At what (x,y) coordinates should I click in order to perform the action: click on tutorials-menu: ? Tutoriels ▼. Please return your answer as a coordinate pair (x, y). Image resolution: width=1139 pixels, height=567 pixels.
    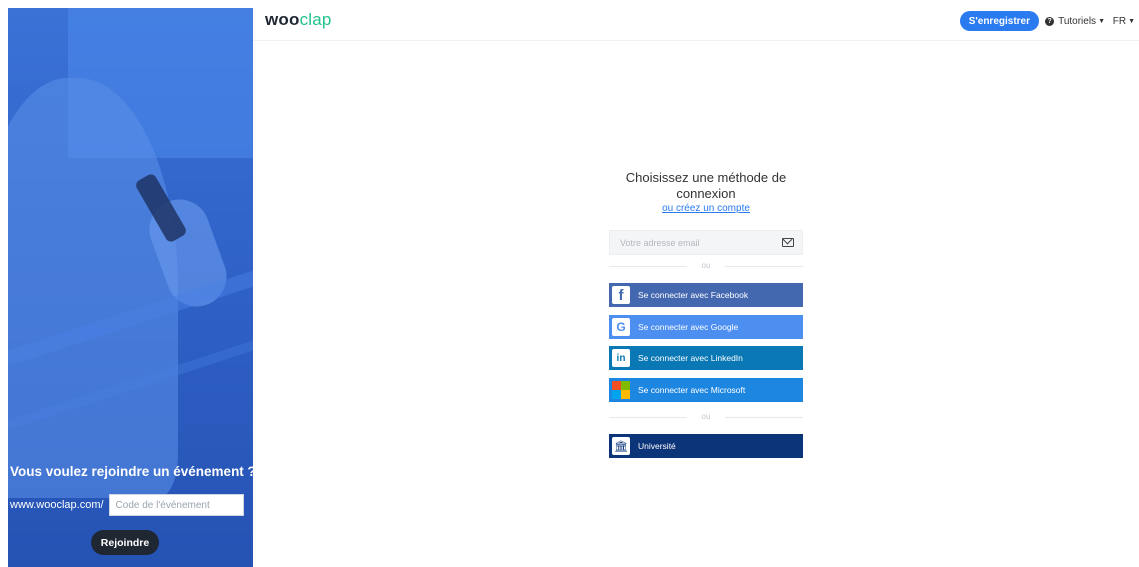
    Looking at the image, I should click on (1075, 21).